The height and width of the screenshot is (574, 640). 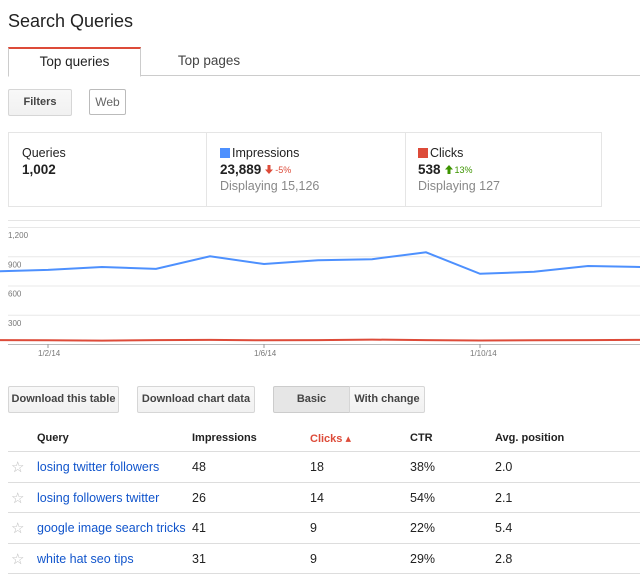 I want to click on download-table-button: Download this table, so click(x=63, y=399).